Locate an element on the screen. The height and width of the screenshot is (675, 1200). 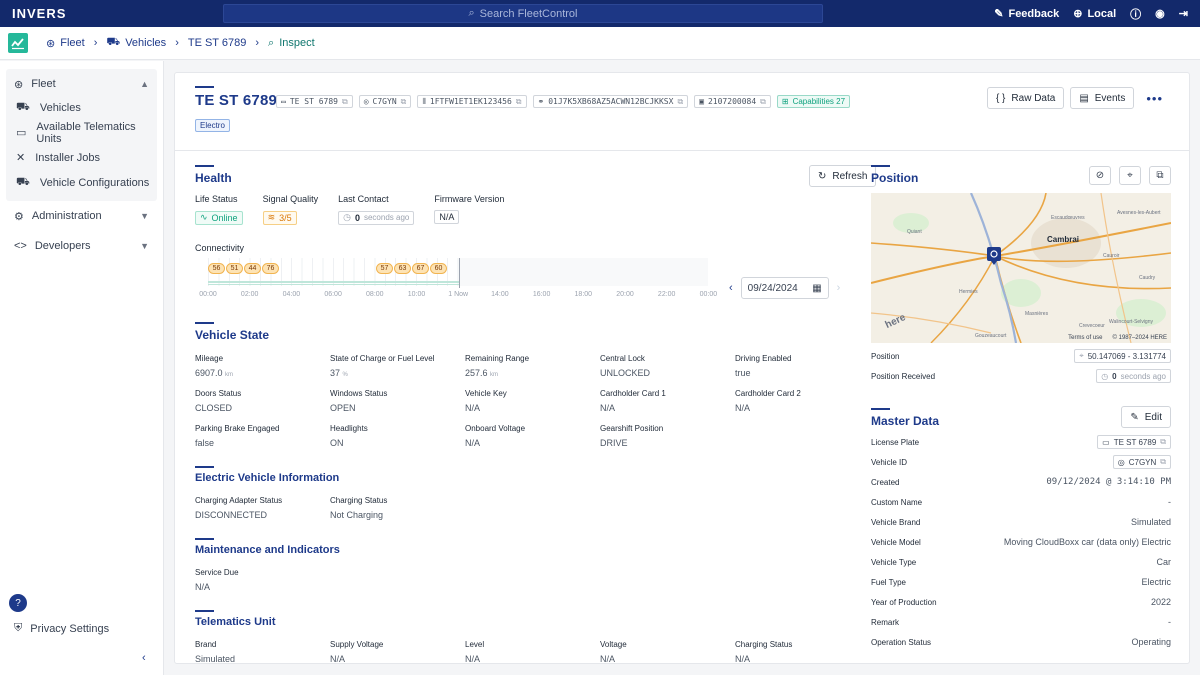
vehicle-state-title: Vehicle State is located at coordinates (232, 334).